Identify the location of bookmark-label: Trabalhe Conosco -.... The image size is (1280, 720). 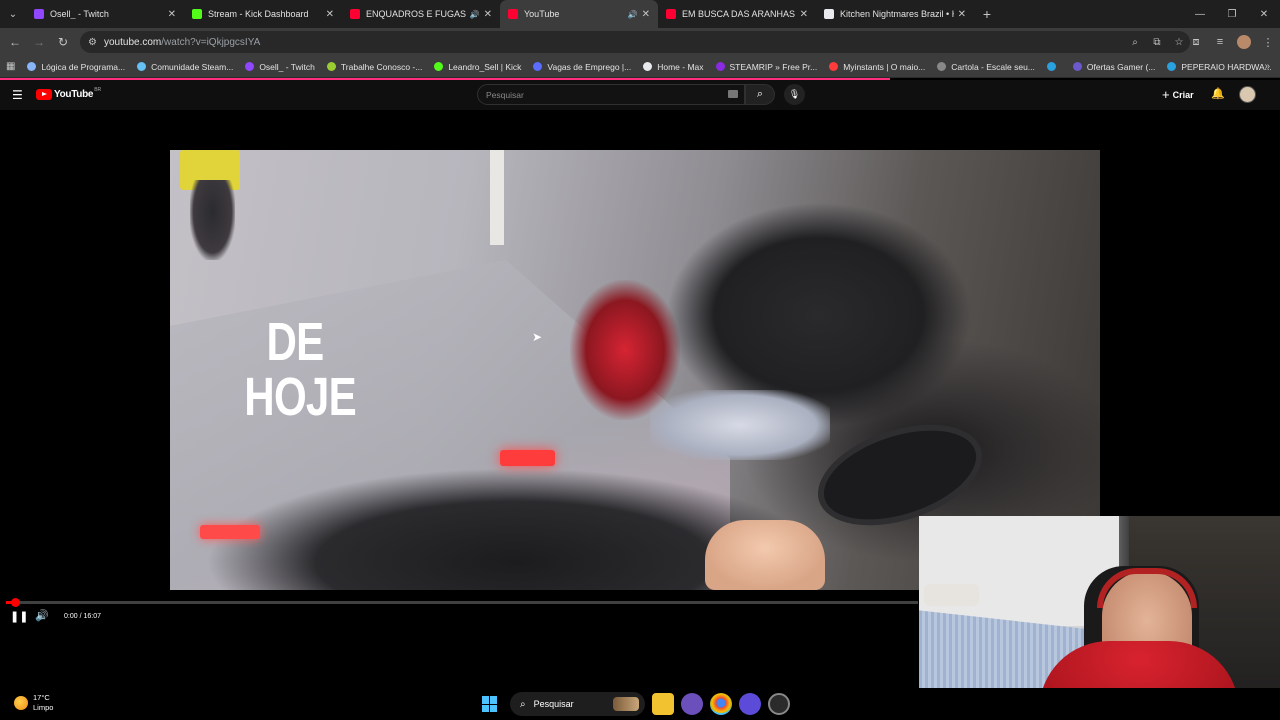
(381, 66).